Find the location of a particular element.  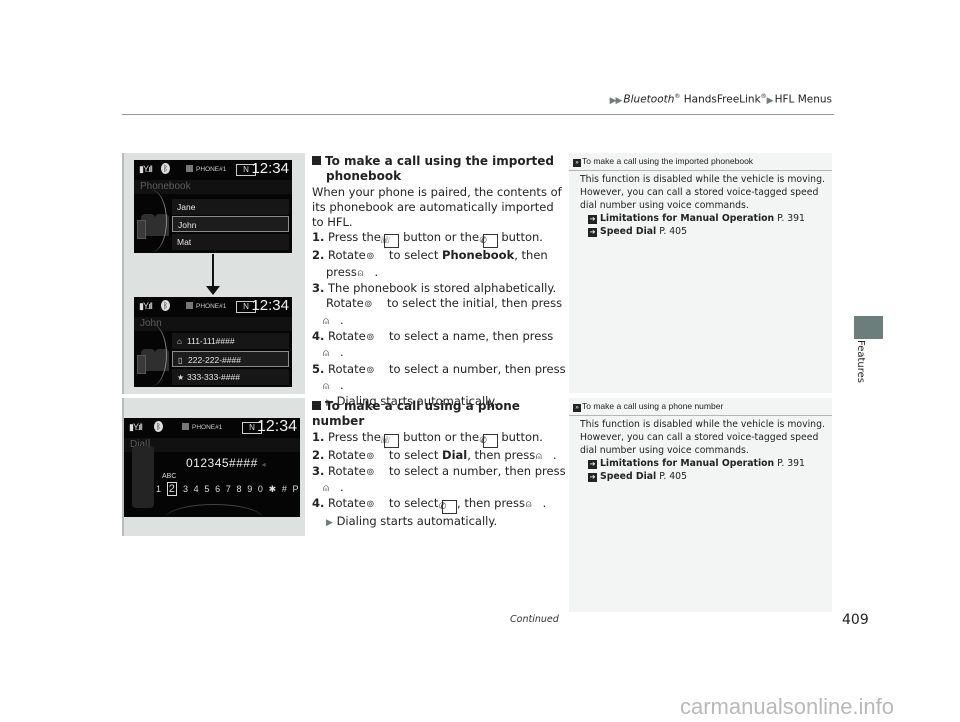

breadcrumb: ▶▶ Bluetooth® HandsFreeLink®▶ HFL Menus is located at coordinates (720, 99).